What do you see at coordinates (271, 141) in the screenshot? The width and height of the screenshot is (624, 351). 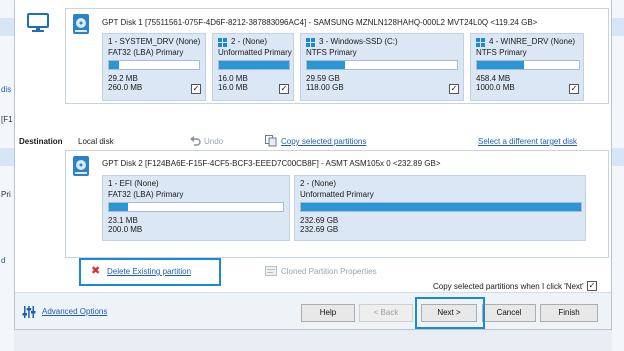 I see `copy-partitions-icon` at bounding box center [271, 141].